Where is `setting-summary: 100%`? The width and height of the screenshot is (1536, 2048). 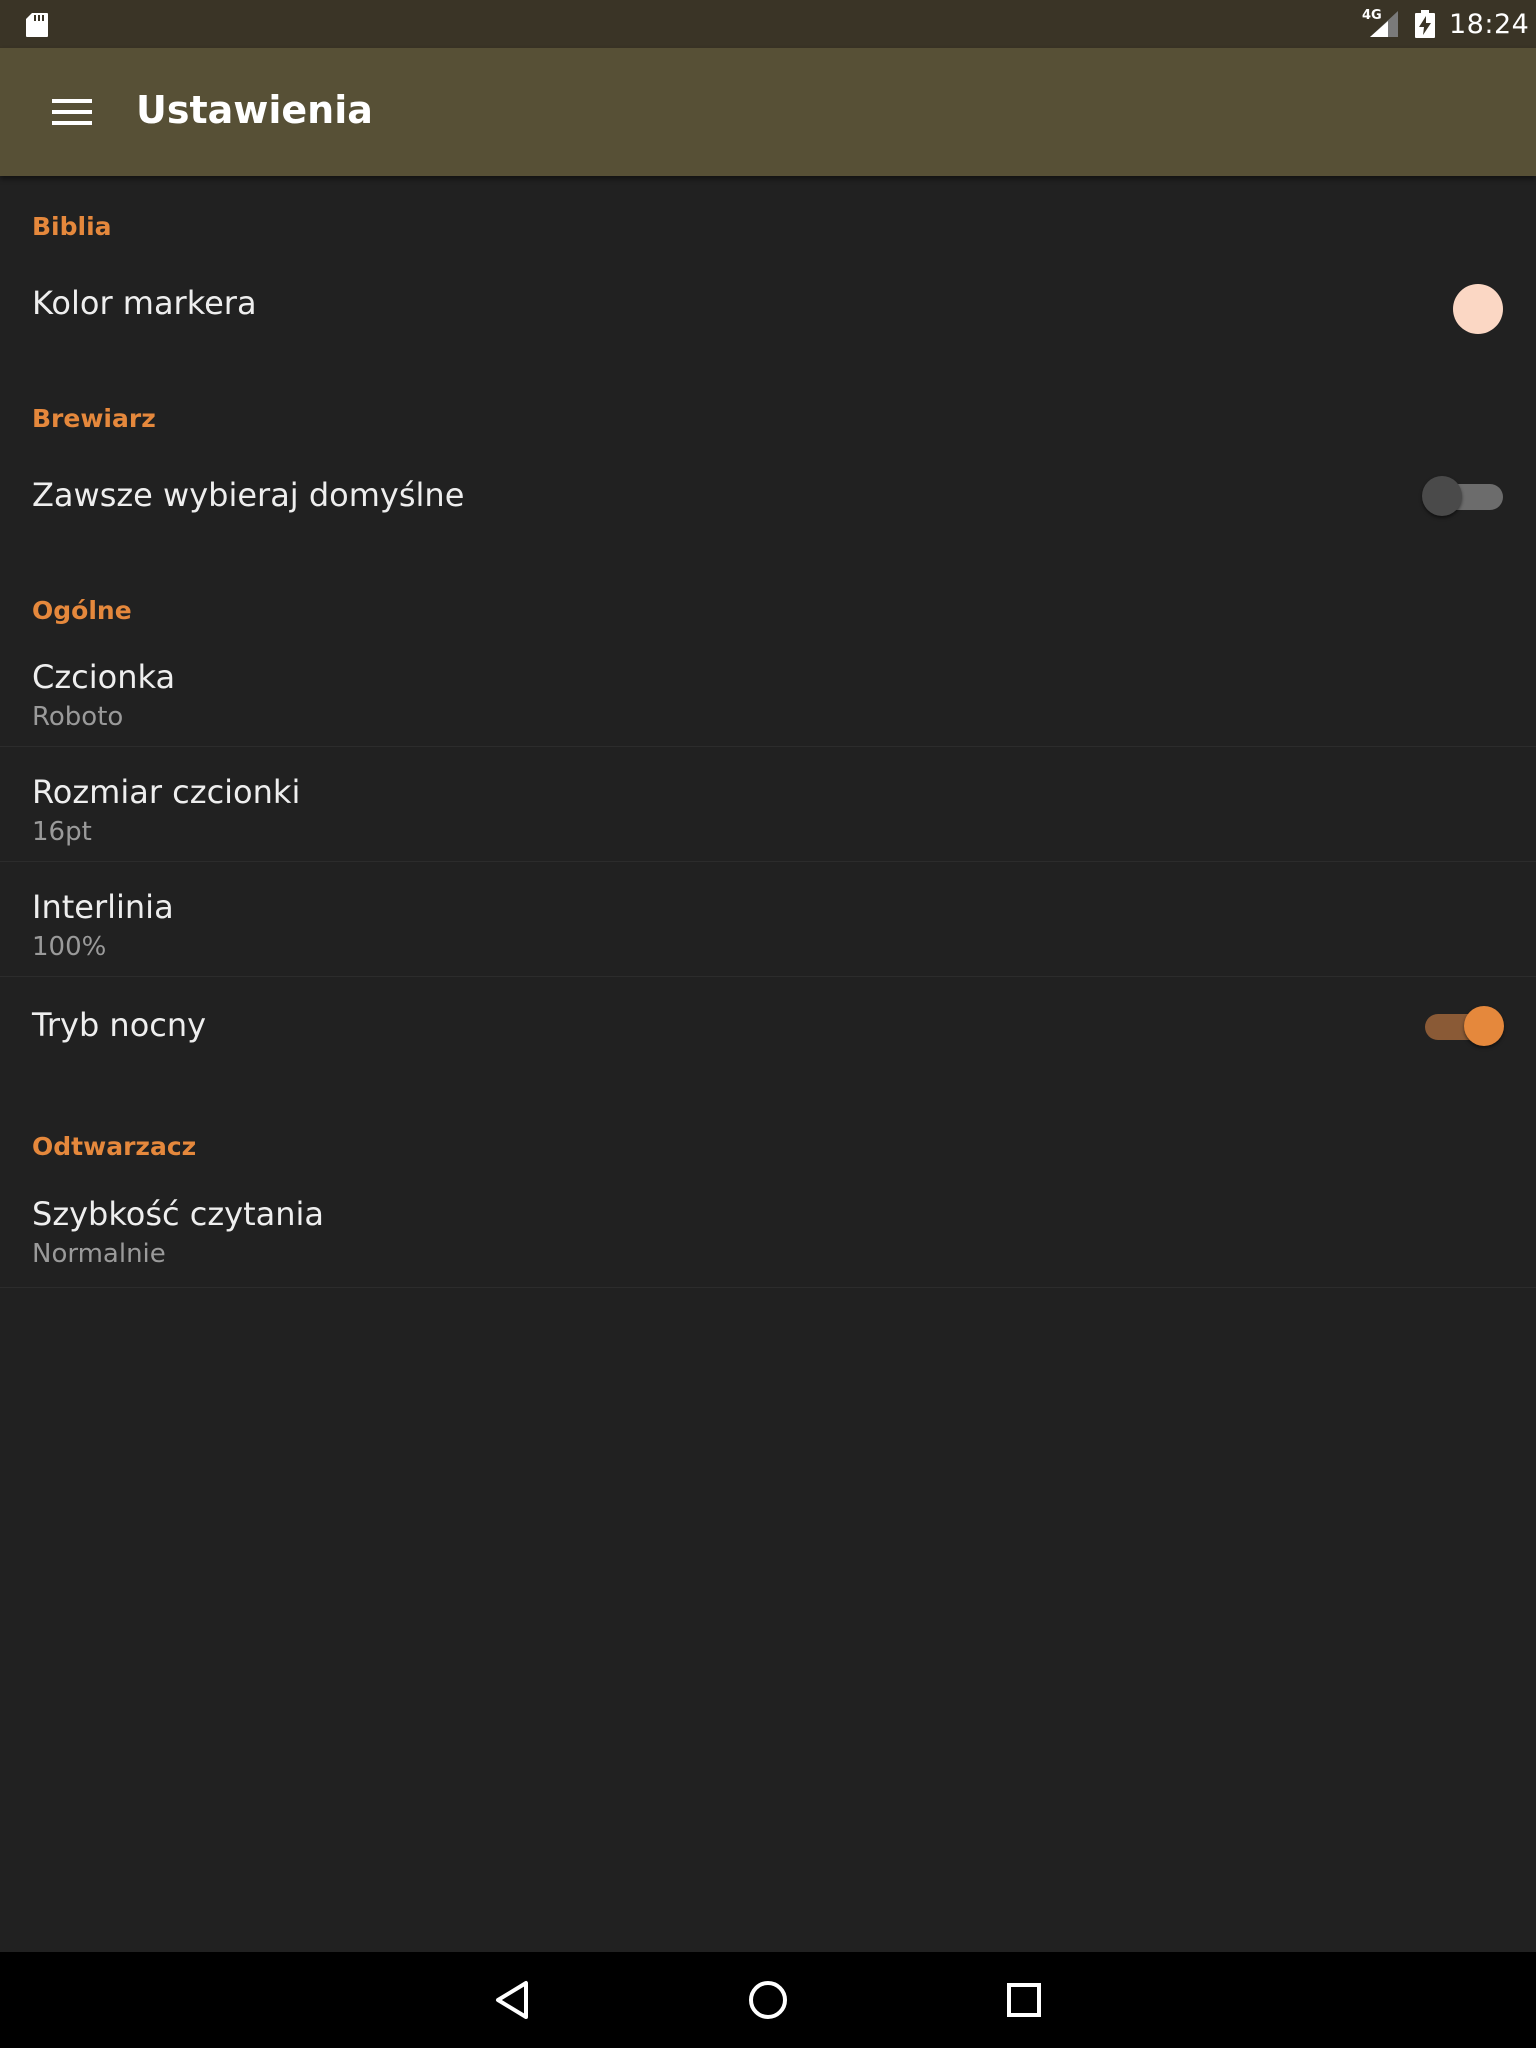 setting-summary: 100% is located at coordinates (69, 947).